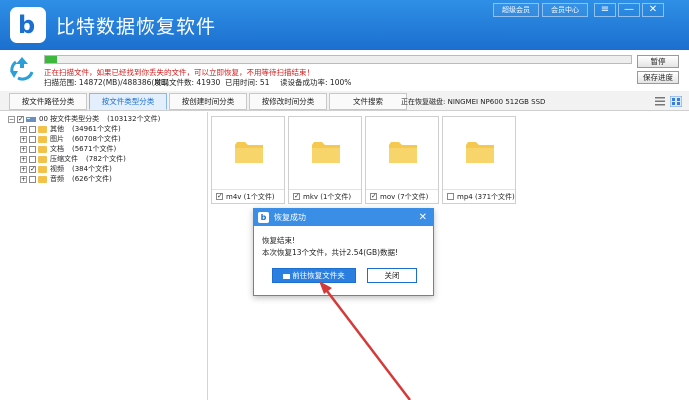 This screenshot has height=400, width=689. I want to click on read-success-value: 100%, so click(340, 82).